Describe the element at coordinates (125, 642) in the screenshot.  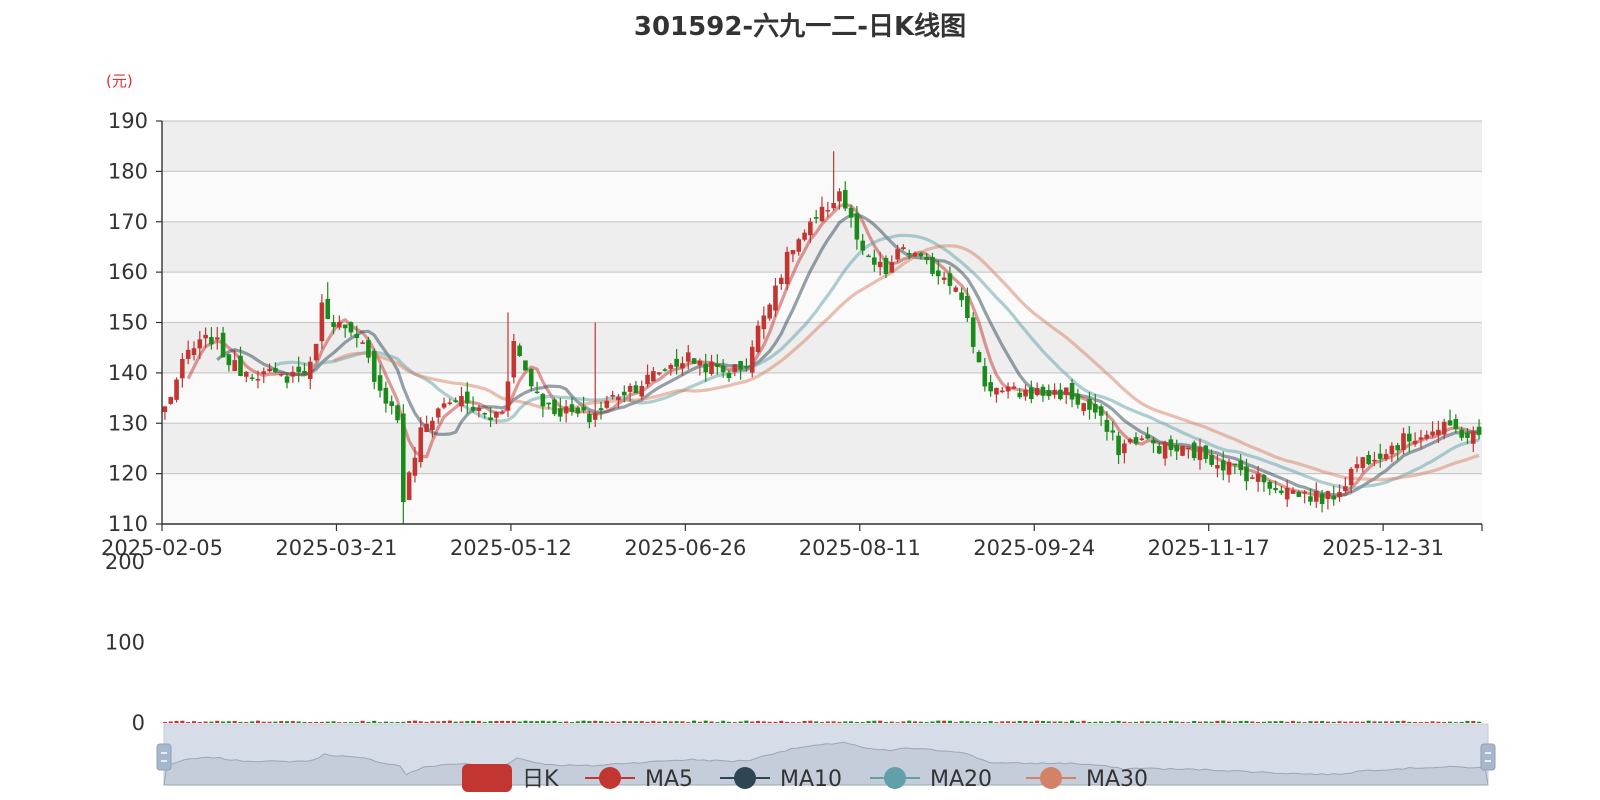
I see `volume-axis: 0 100 200` at that location.